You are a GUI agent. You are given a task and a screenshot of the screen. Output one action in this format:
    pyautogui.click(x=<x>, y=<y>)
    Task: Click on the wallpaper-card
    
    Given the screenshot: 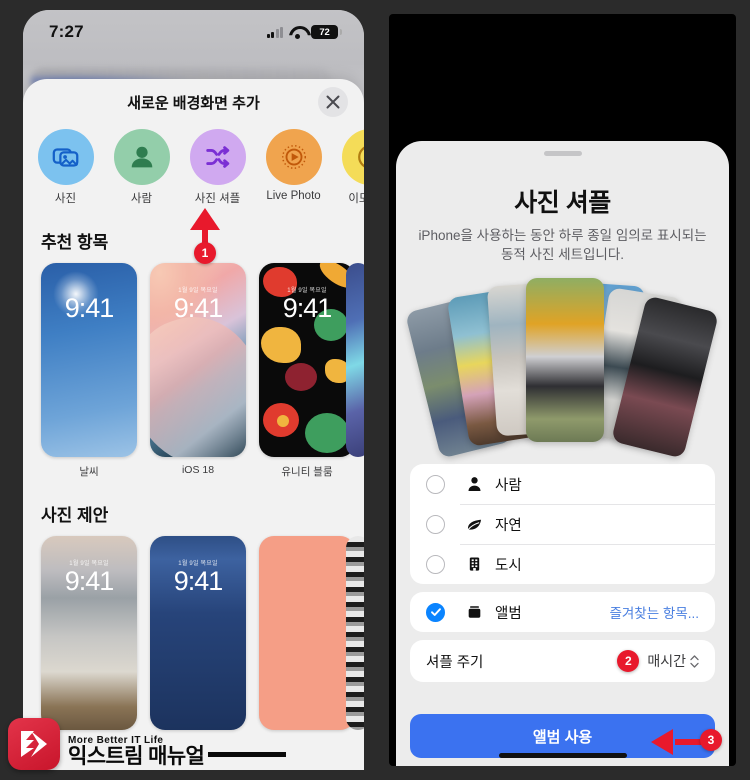 What is the action you would take?
    pyautogui.click(x=307, y=633)
    